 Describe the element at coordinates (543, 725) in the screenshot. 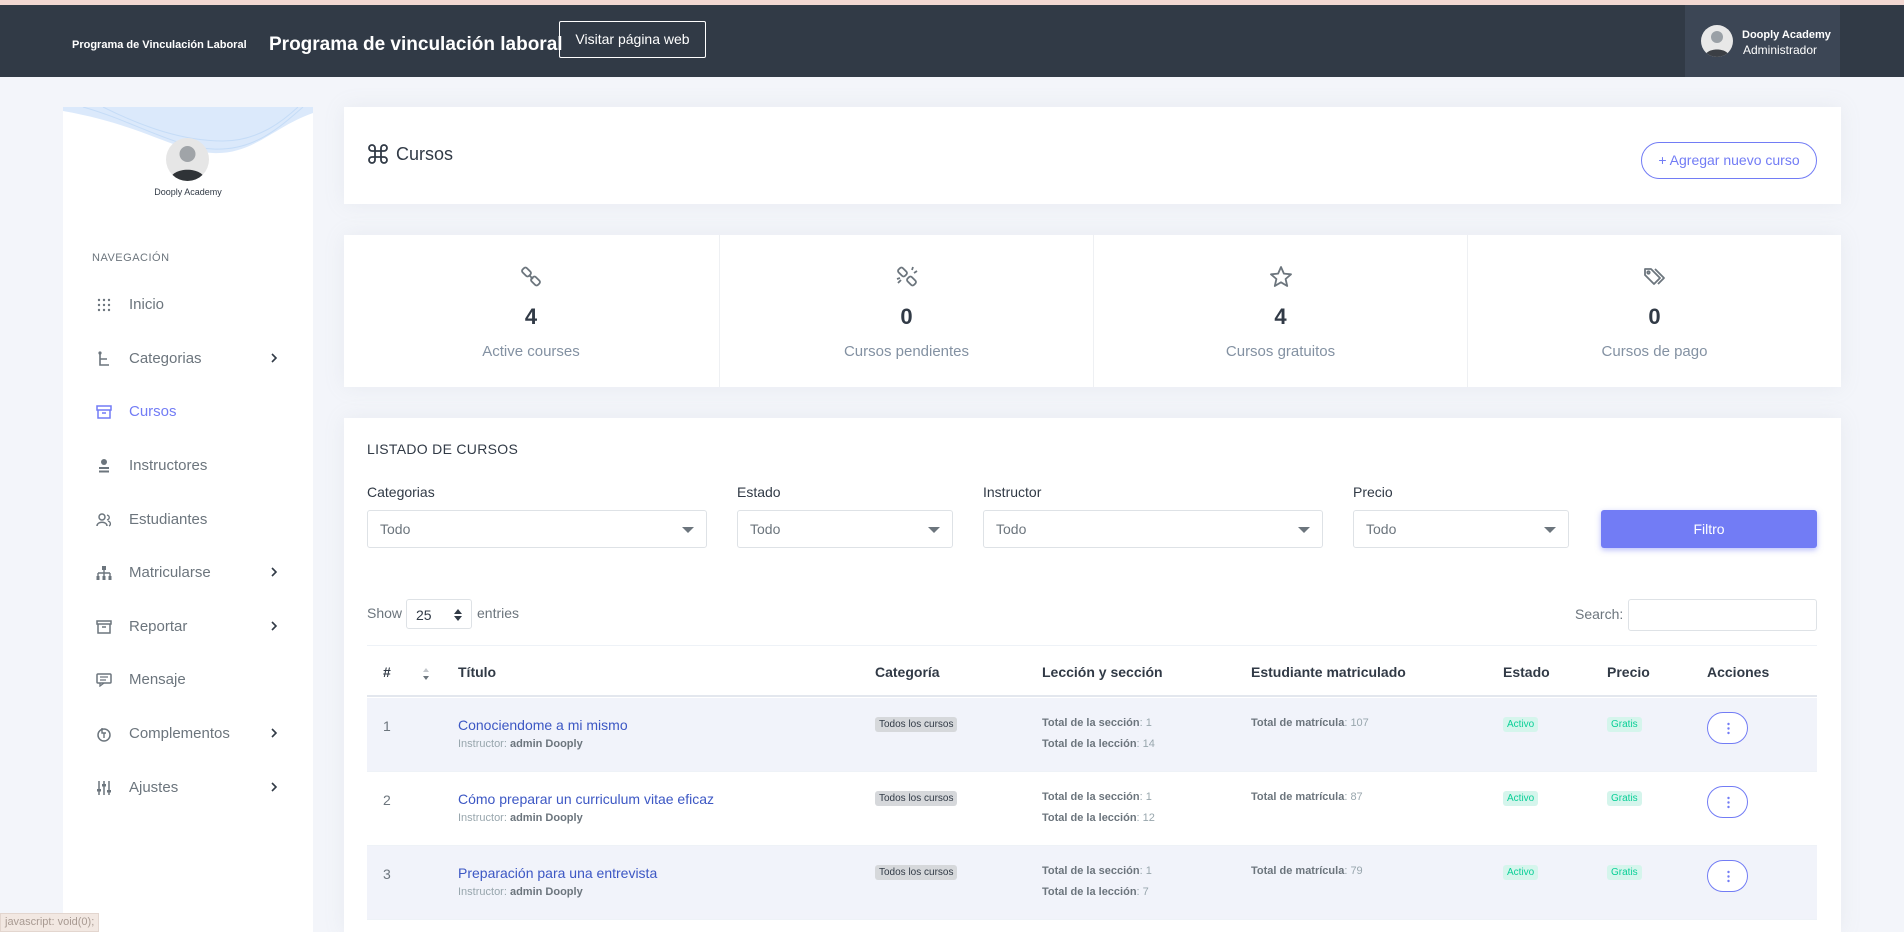

I see `course-title-link: Conociendome a mi mismo` at that location.